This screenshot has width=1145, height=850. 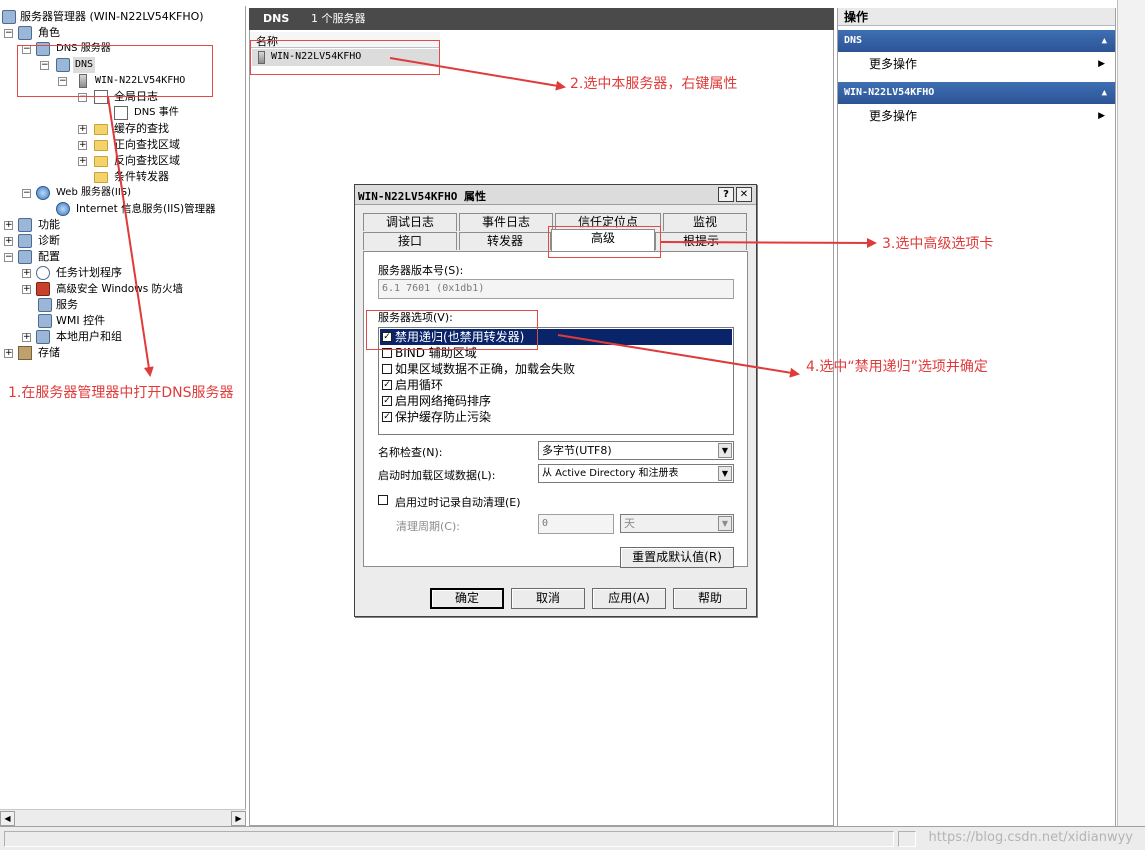 I want to click on version-field: 6.1 7601 (0x1db1), so click(x=556, y=289).